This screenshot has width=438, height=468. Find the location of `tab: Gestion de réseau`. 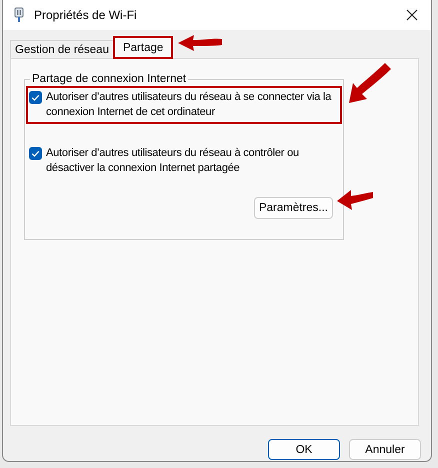

tab: Gestion de réseau is located at coordinates (62, 49).